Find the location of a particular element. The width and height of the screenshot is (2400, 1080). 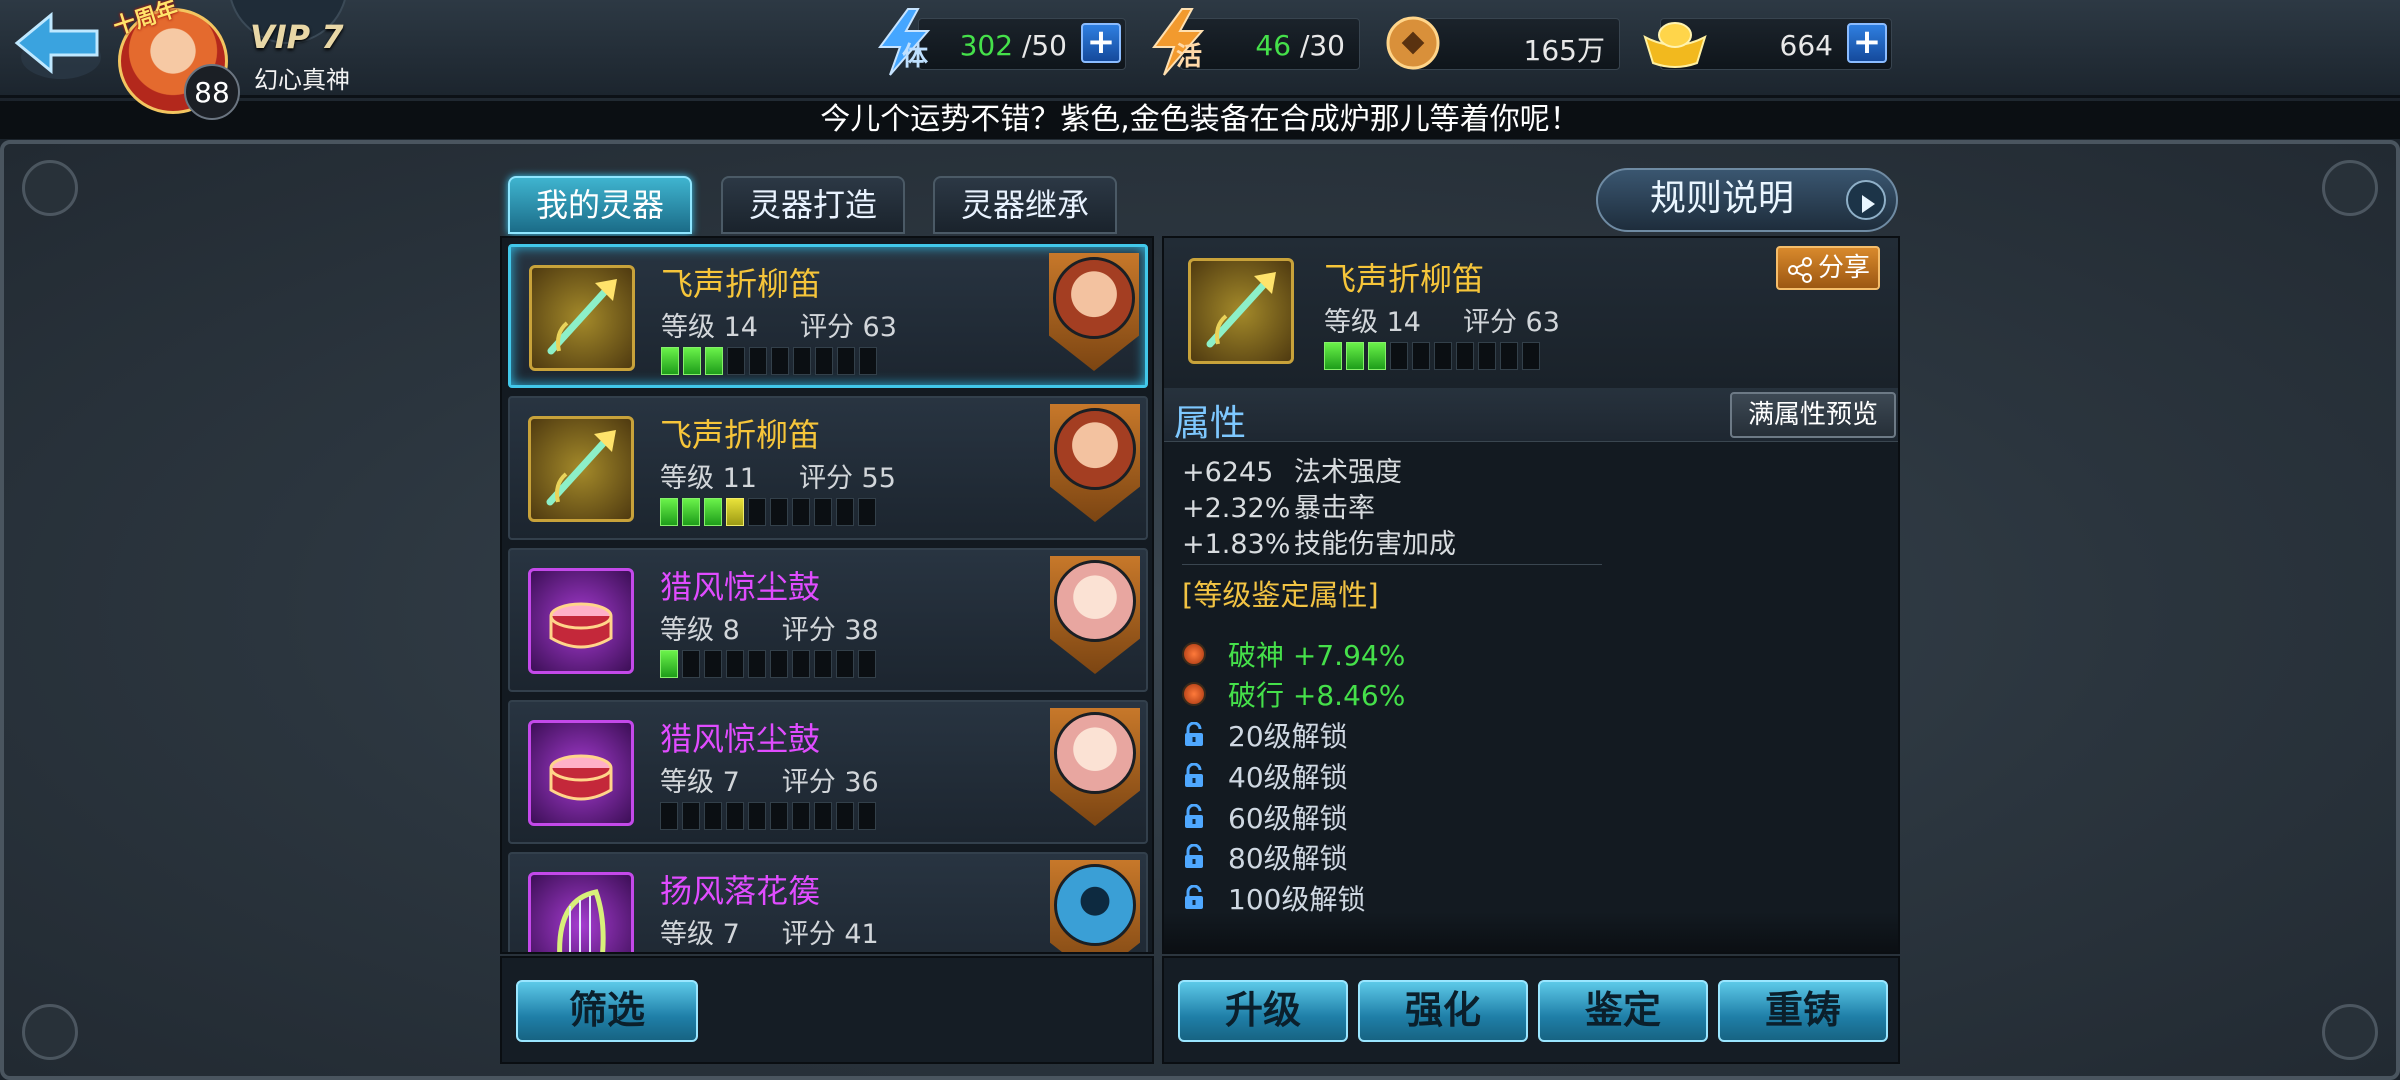

artifact-score: 评分 38 is located at coordinates (830, 630).